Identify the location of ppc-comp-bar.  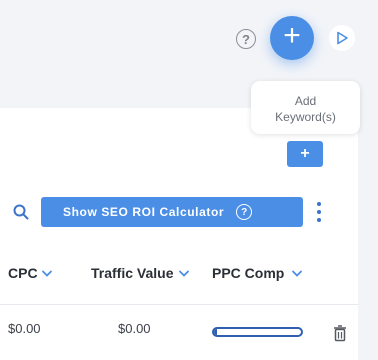
(257, 332).